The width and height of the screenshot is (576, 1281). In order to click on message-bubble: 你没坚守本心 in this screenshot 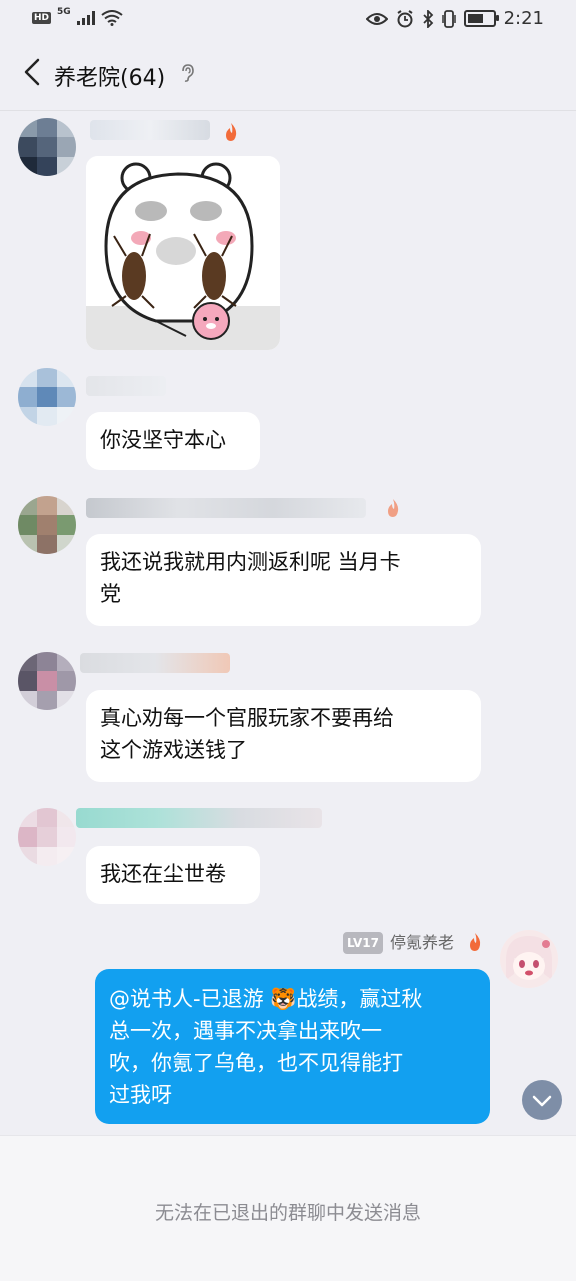, I will do `click(173, 441)`.